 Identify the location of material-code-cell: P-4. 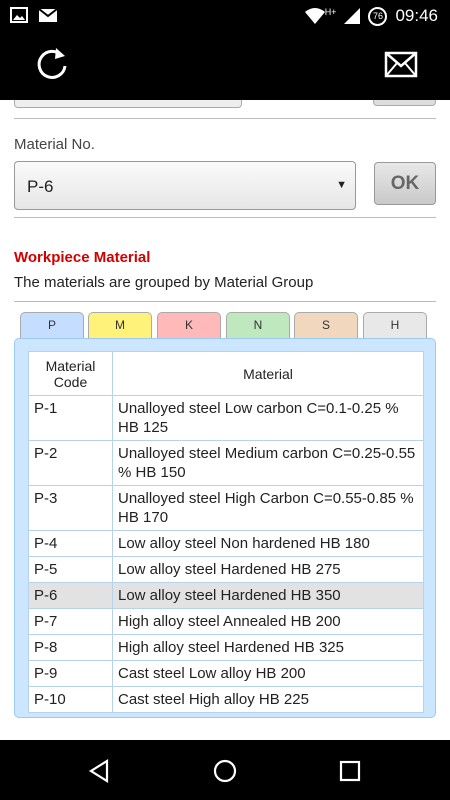
(70, 543).